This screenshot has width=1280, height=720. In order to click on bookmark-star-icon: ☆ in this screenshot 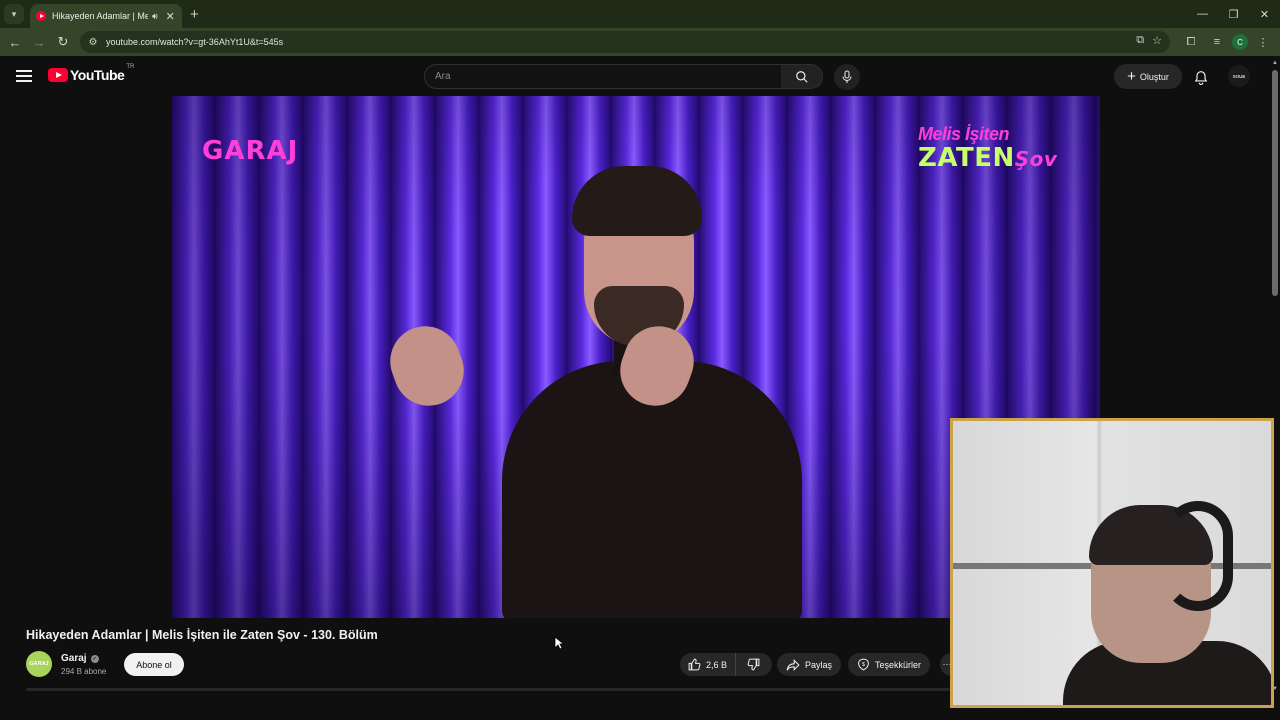, I will do `click(1157, 40)`.